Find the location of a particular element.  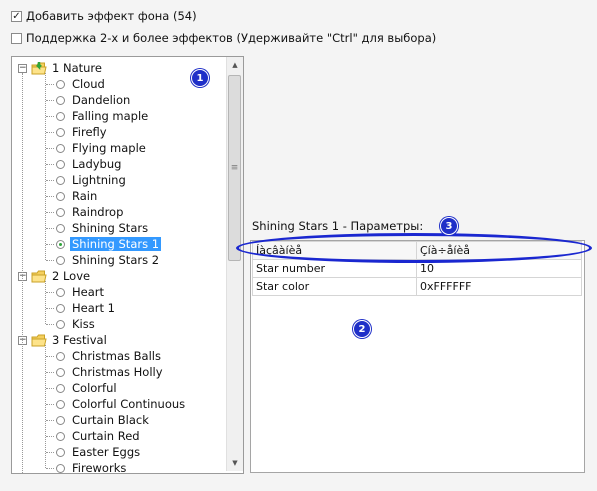

tree-item: Kiss is located at coordinates (76, 324).